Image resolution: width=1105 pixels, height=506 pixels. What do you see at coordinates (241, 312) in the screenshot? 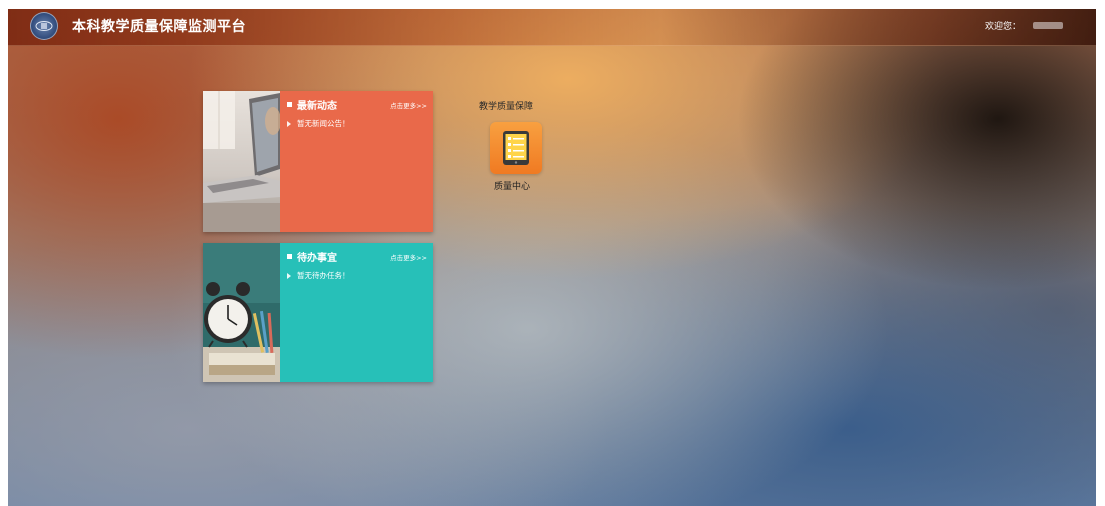
I see `alarm-clock-photo` at bounding box center [241, 312].